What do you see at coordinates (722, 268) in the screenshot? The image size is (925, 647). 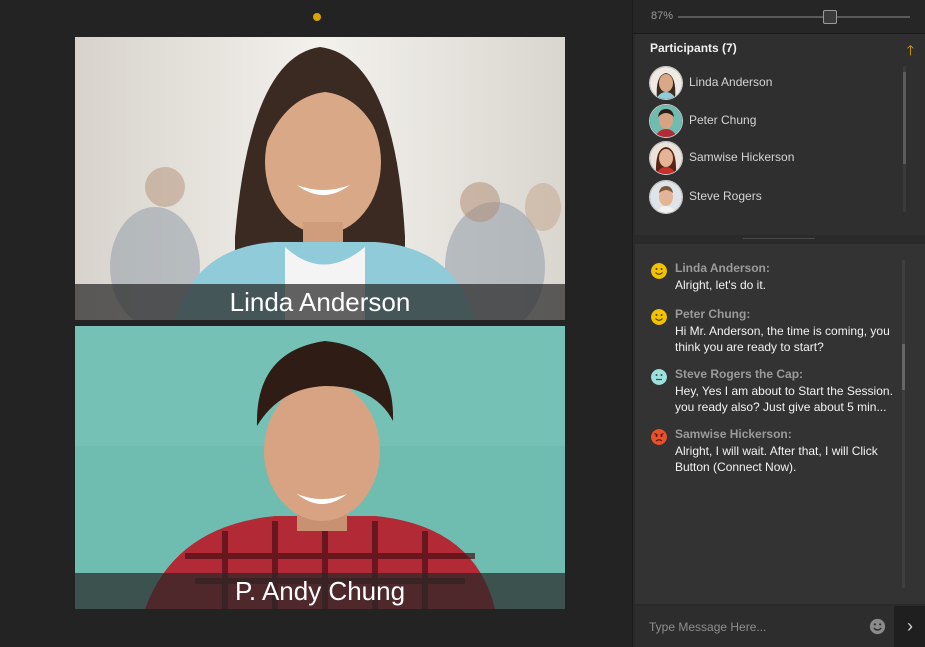 I see `message-author: Linda Anderson:` at bounding box center [722, 268].